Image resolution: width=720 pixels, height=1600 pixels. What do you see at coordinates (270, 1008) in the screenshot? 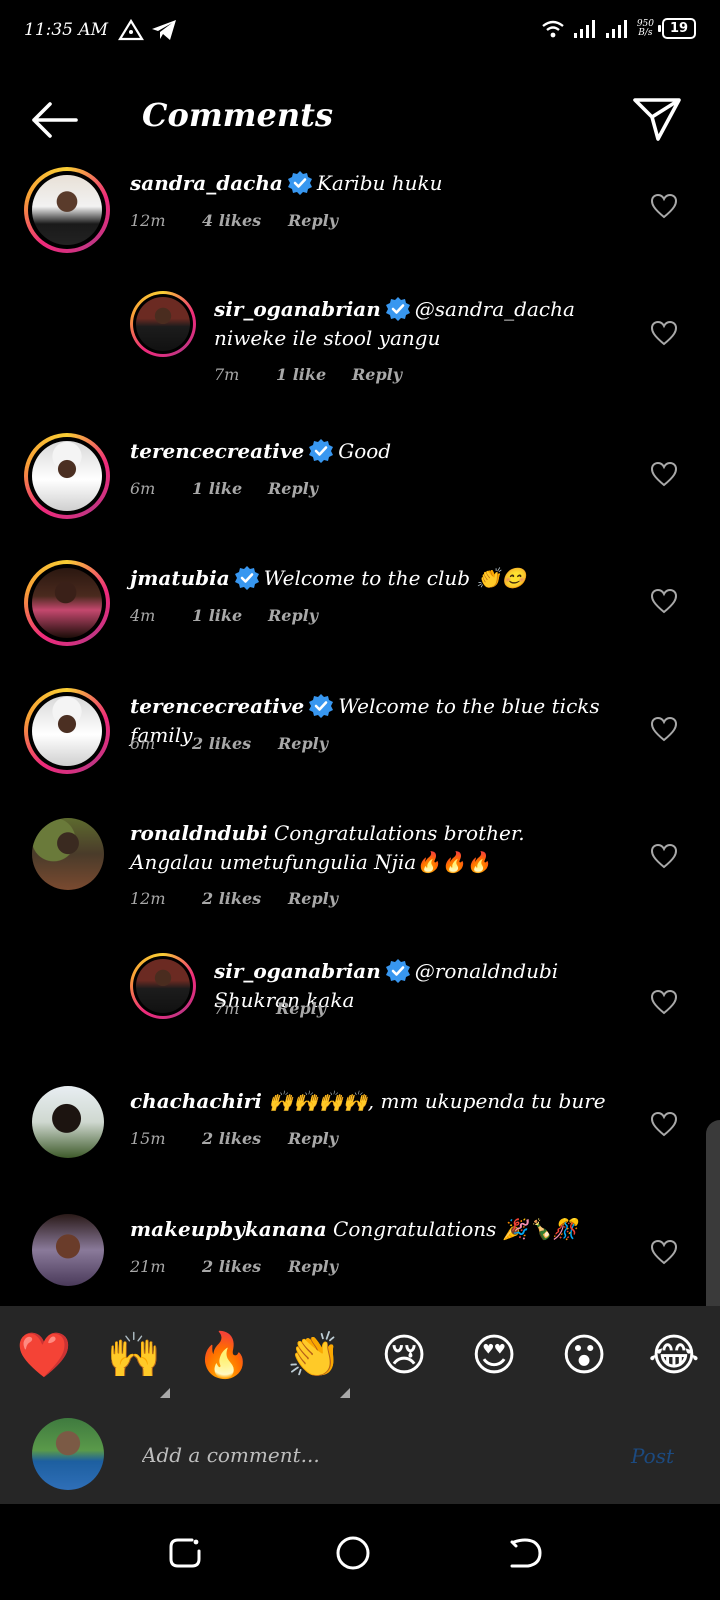
I see `comment-meta: 7m Reply` at bounding box center [270, 1008].